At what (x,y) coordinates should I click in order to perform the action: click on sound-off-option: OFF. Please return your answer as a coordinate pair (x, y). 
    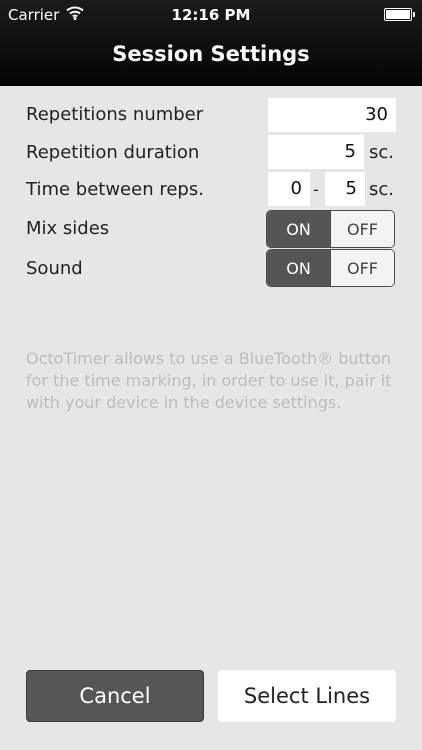
    Looking at the image, I should click on (362, 268).